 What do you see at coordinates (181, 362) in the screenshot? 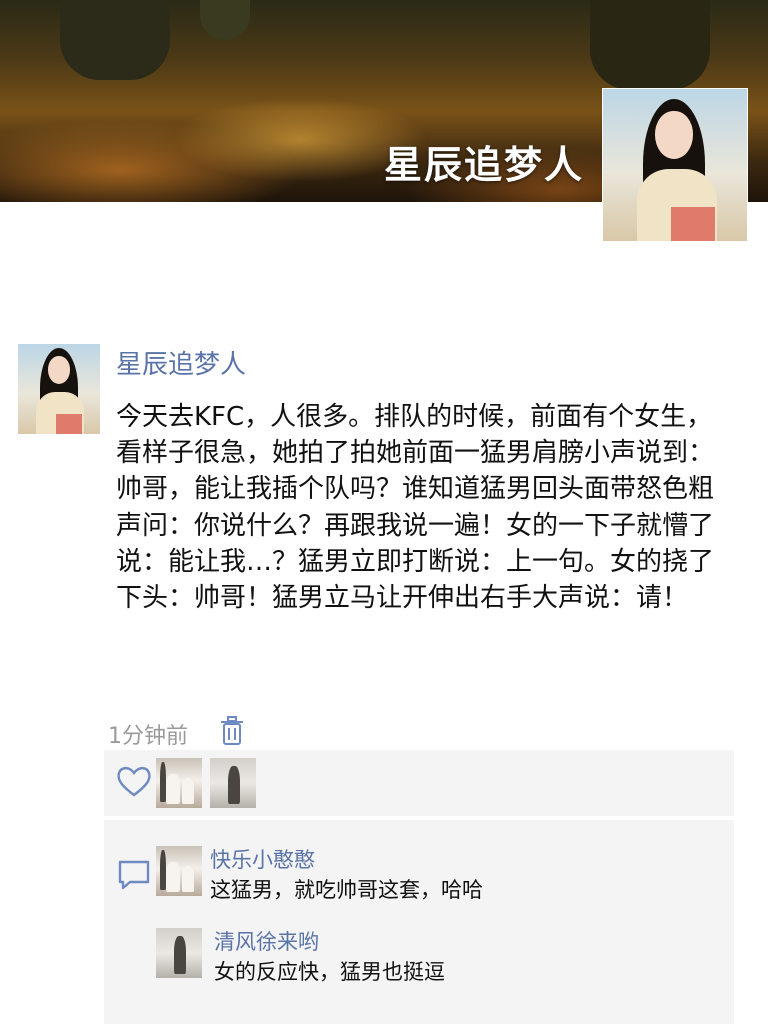
I see `post-author-name: 星辰追梦人` at bounding box center [181, 362].